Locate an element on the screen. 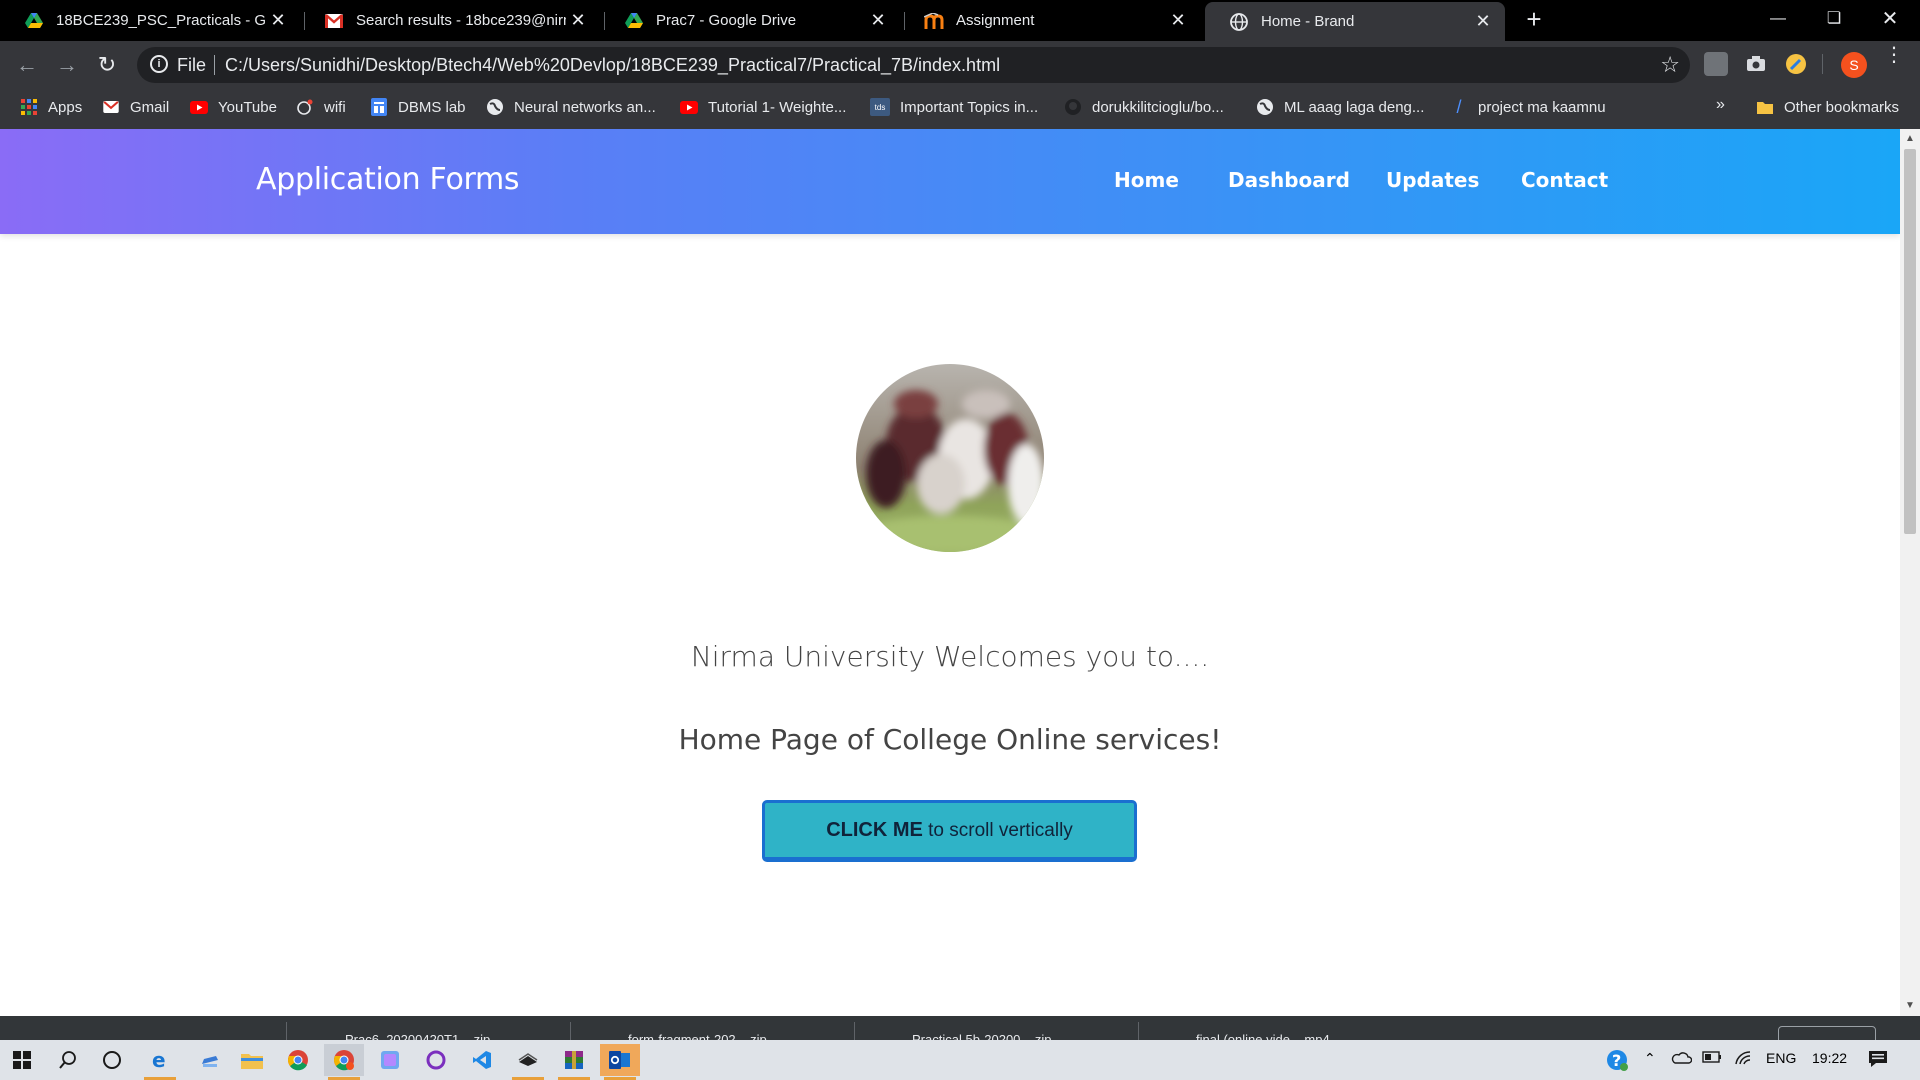  cta-label: to scroll vertically is located at coordinates (997, 830).